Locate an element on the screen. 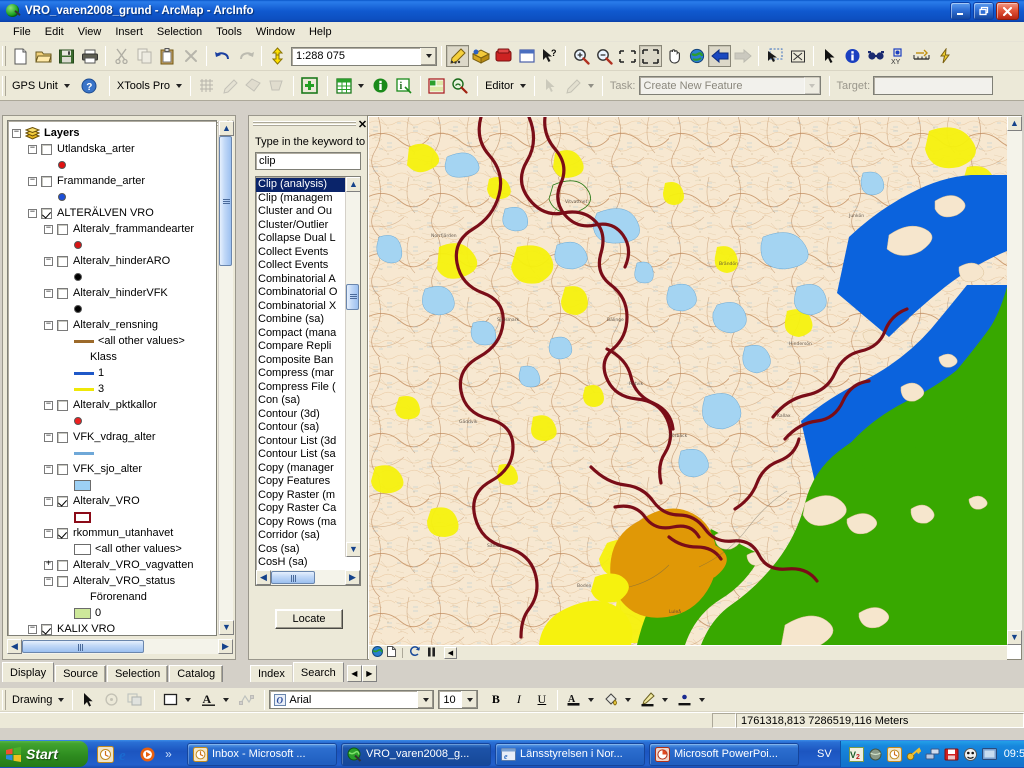  toc-scroll-up-button: ▲ is located at coordinates (226, 128).